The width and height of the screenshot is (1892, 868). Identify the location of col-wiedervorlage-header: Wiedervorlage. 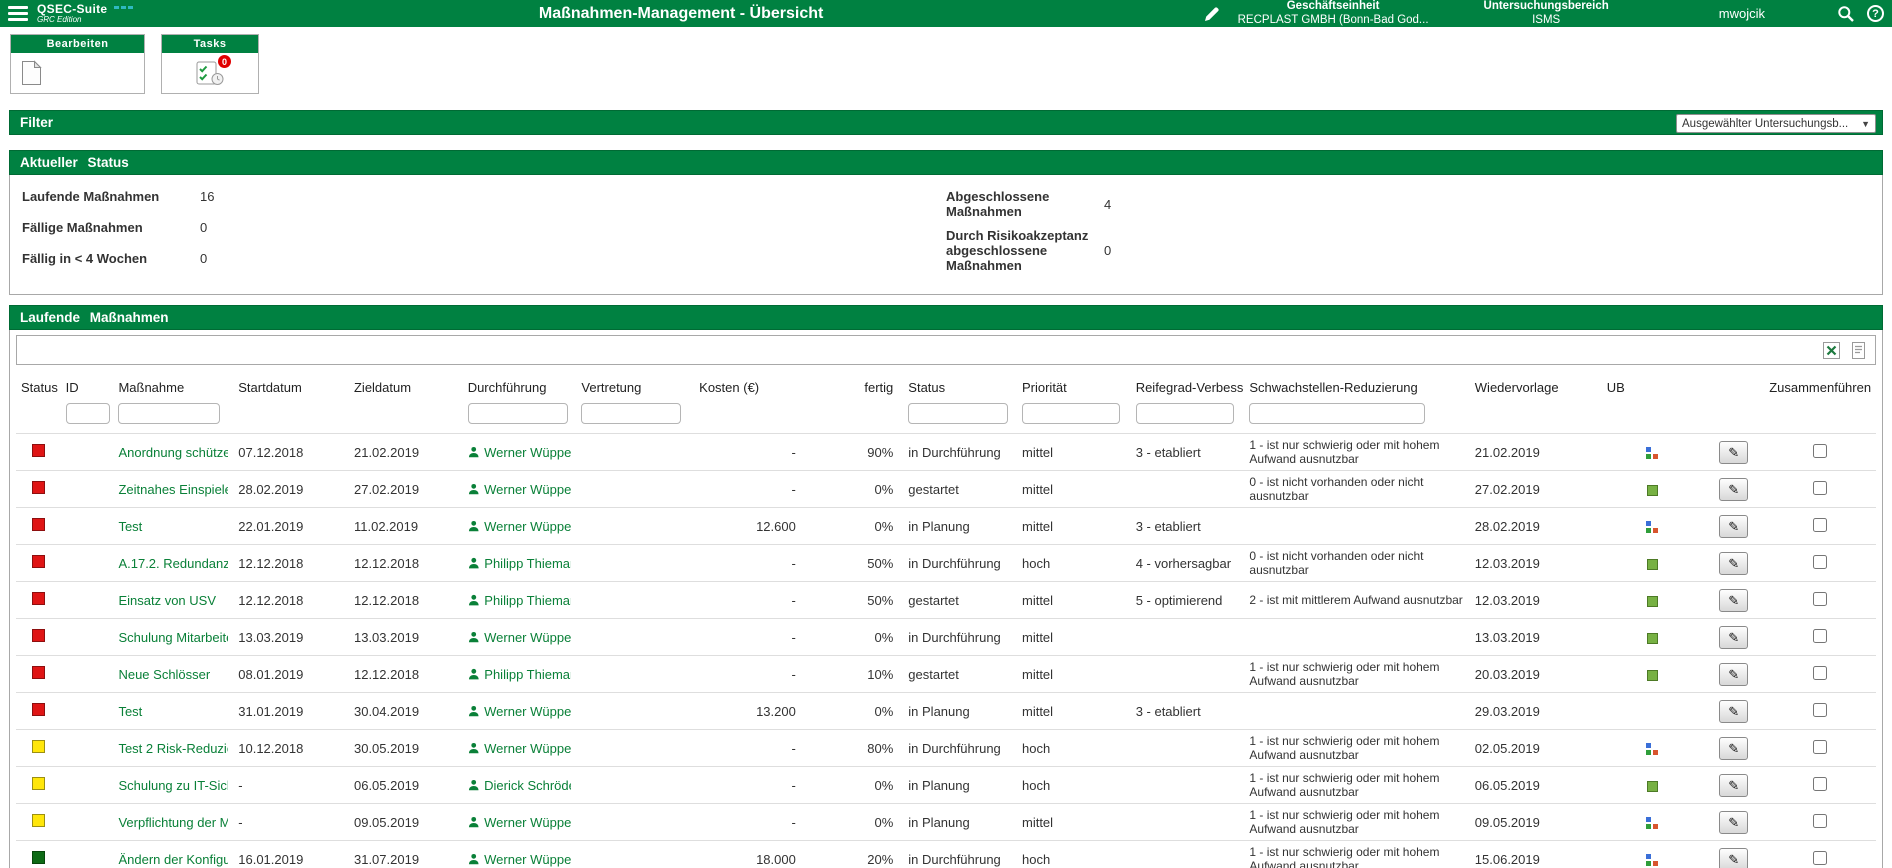
(1536, 387).